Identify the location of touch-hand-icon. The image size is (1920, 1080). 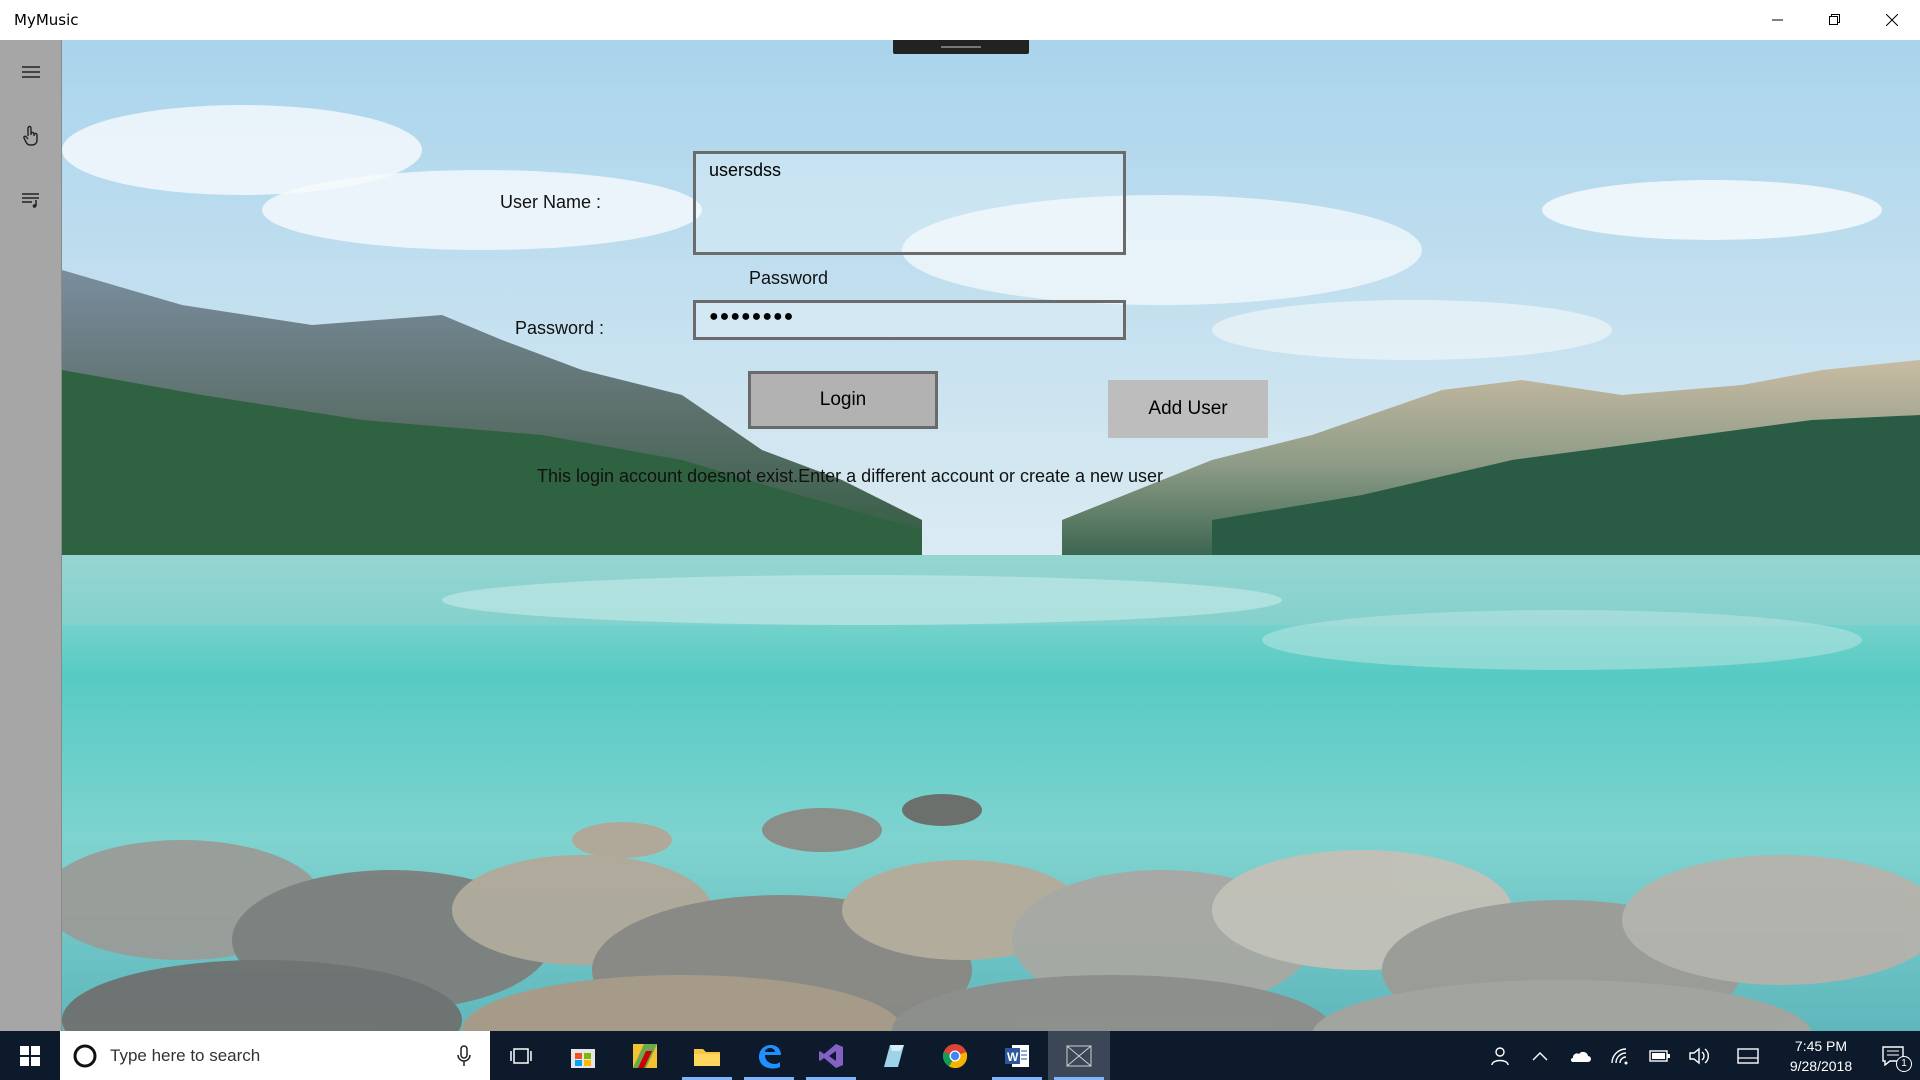
(30, 135).